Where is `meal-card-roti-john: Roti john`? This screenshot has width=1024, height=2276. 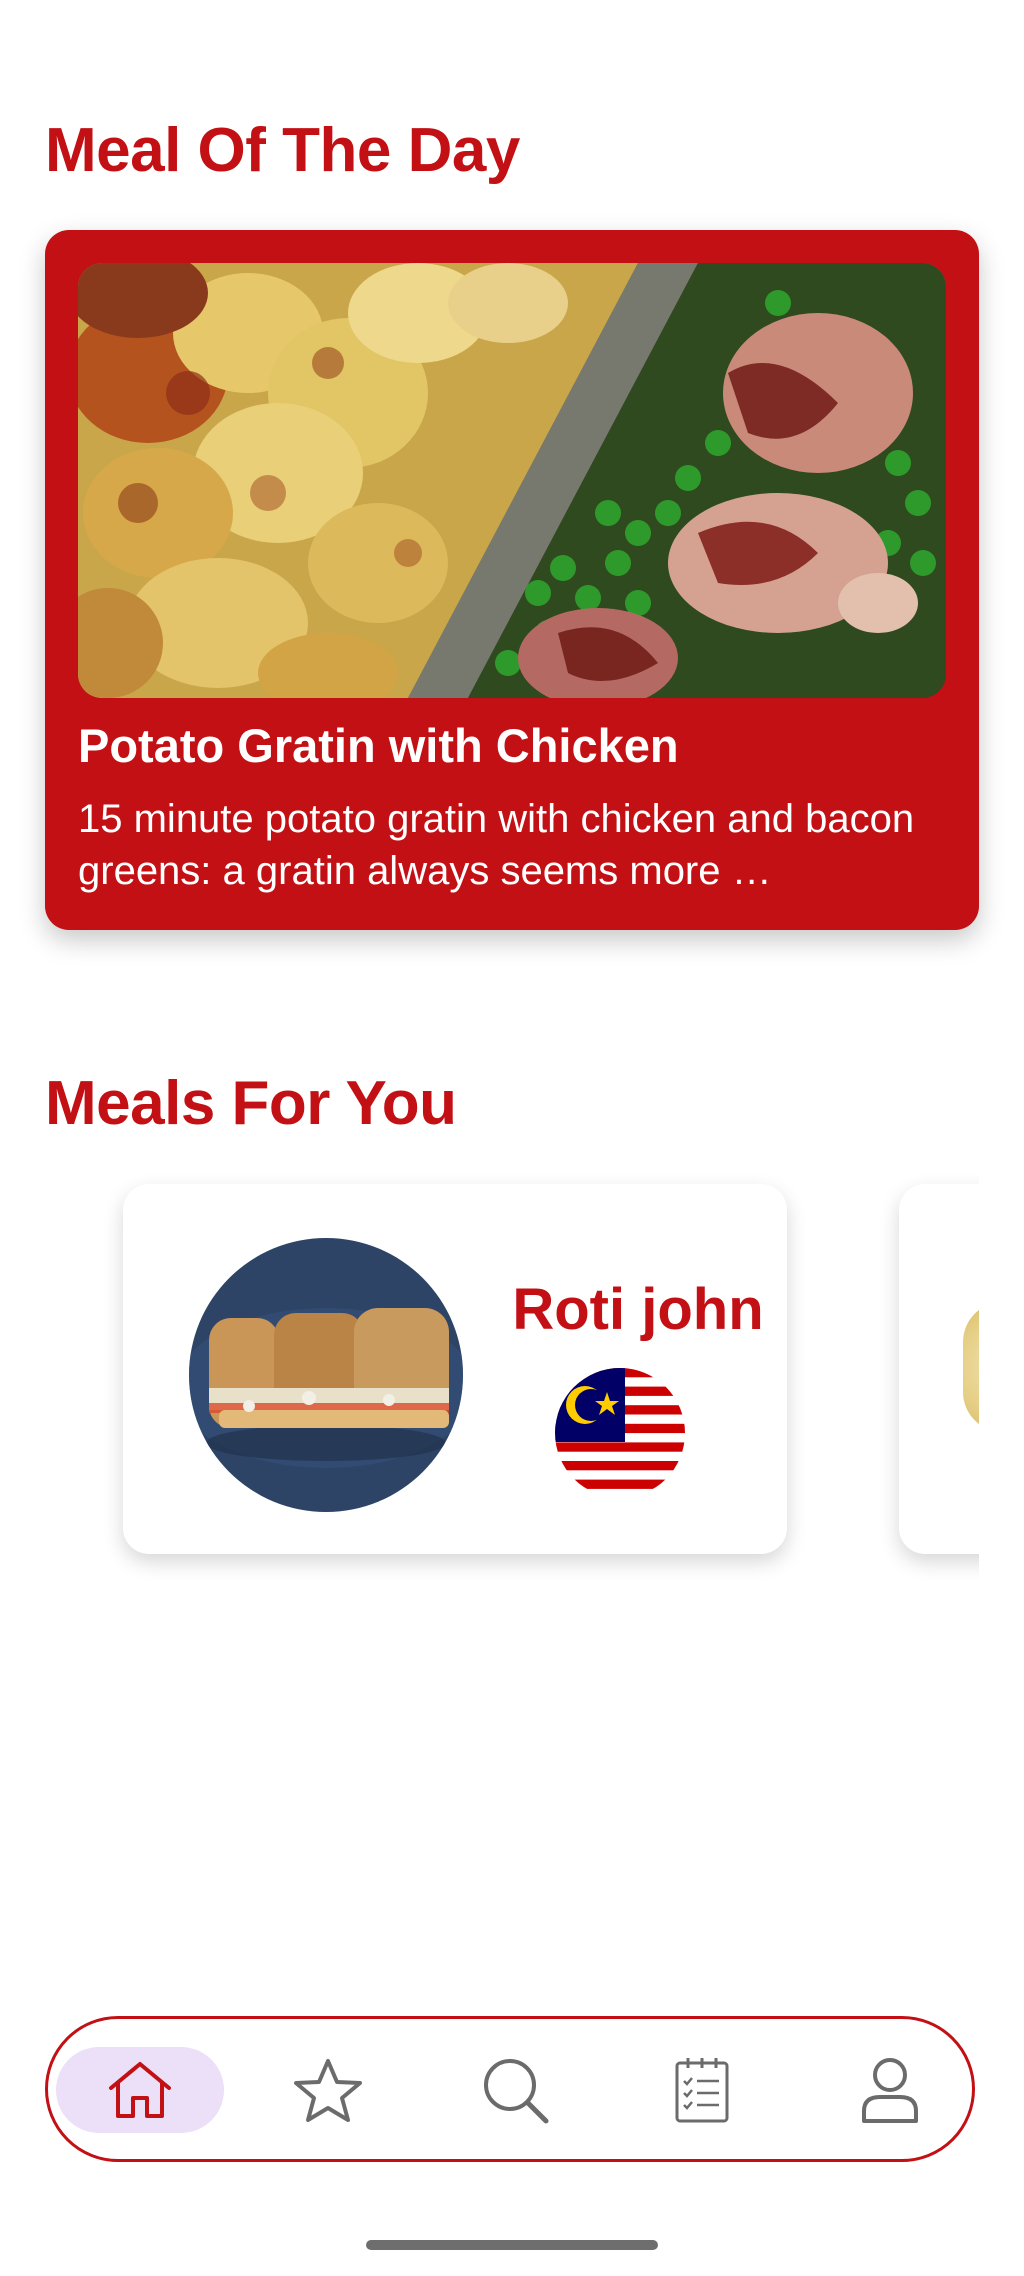 meal-card-roti-john: Roti john is located at coordinates (455, 1369).